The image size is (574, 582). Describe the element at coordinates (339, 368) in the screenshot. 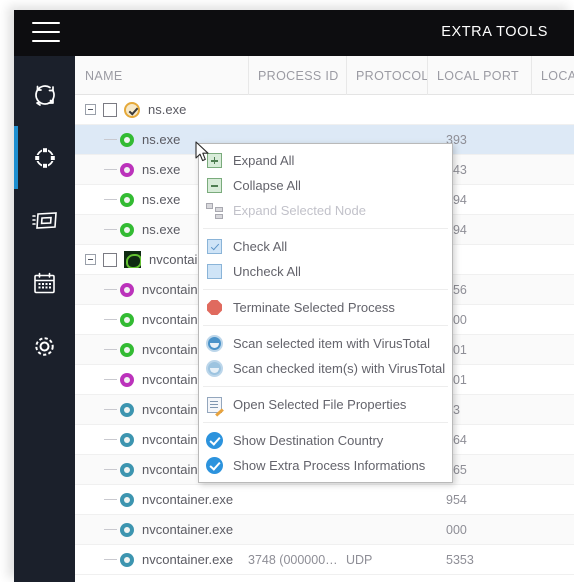

I see `menu-item-label: Scan checked item(s) with VirusTotal` at that location.